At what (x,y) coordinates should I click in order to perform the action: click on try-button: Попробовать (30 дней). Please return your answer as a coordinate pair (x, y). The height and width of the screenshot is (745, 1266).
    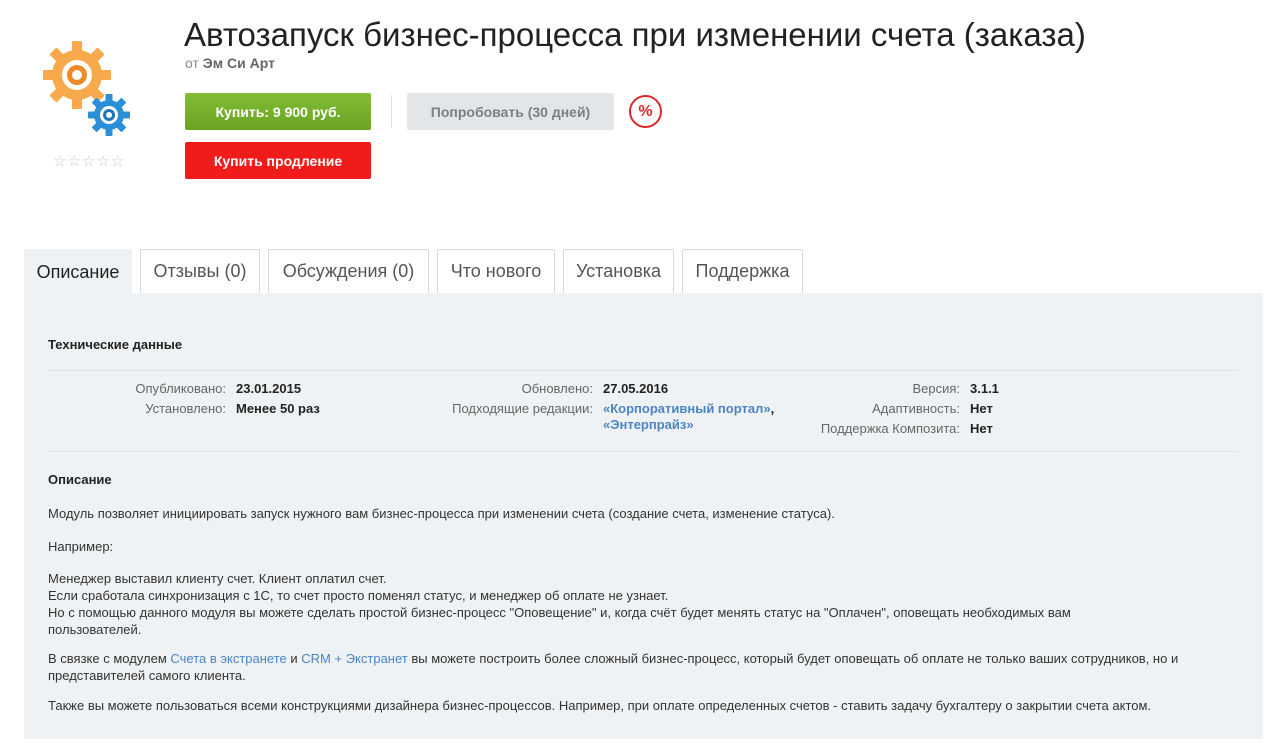
    Looking at the image, I should click on (510, 111).